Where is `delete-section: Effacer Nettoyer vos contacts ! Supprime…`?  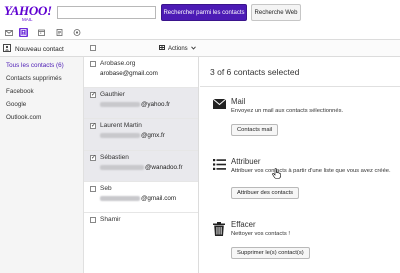
delete-section: Effacer Nettoyer vos contacts ! Supprime… is located at coordinates (305, 245).